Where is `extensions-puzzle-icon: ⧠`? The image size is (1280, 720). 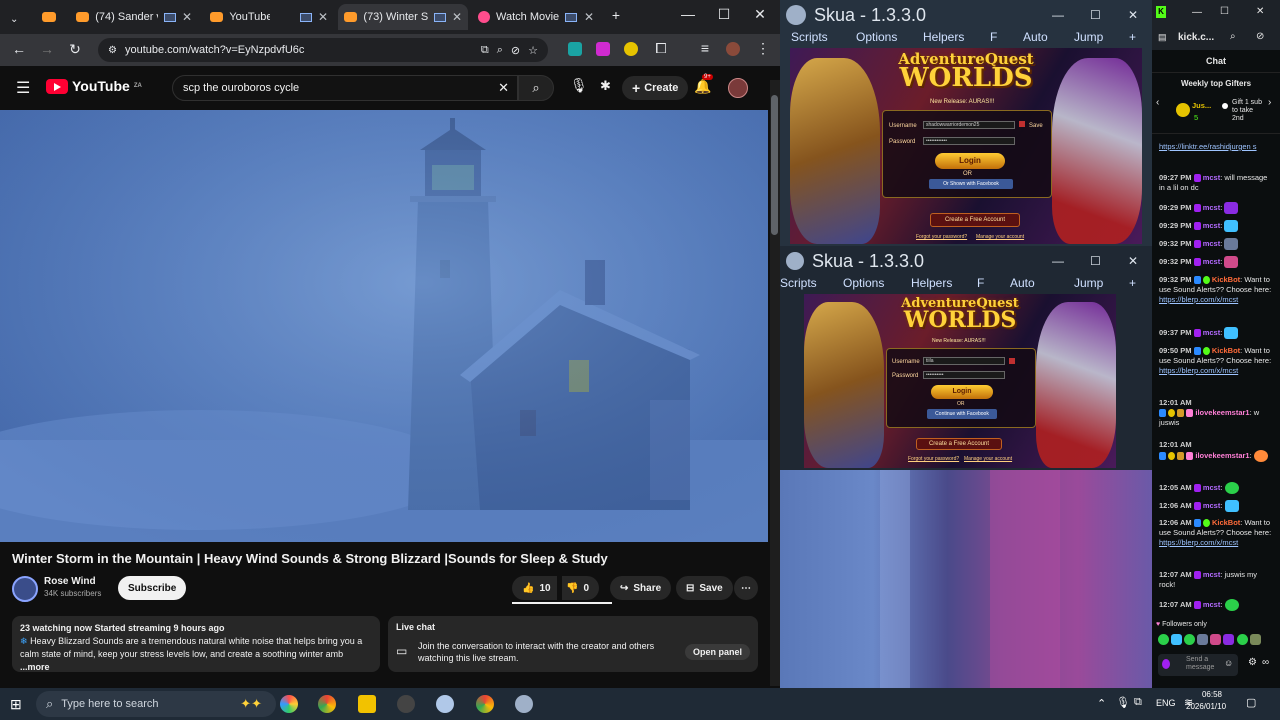 extensions-puzzle-icon: ⧠ is located at coordinates (661, 48).